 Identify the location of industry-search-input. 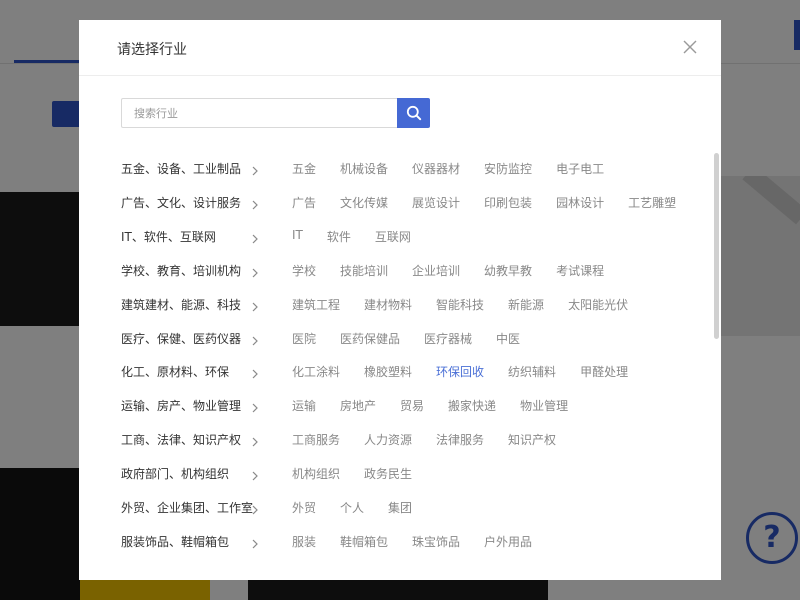
(259, 113).